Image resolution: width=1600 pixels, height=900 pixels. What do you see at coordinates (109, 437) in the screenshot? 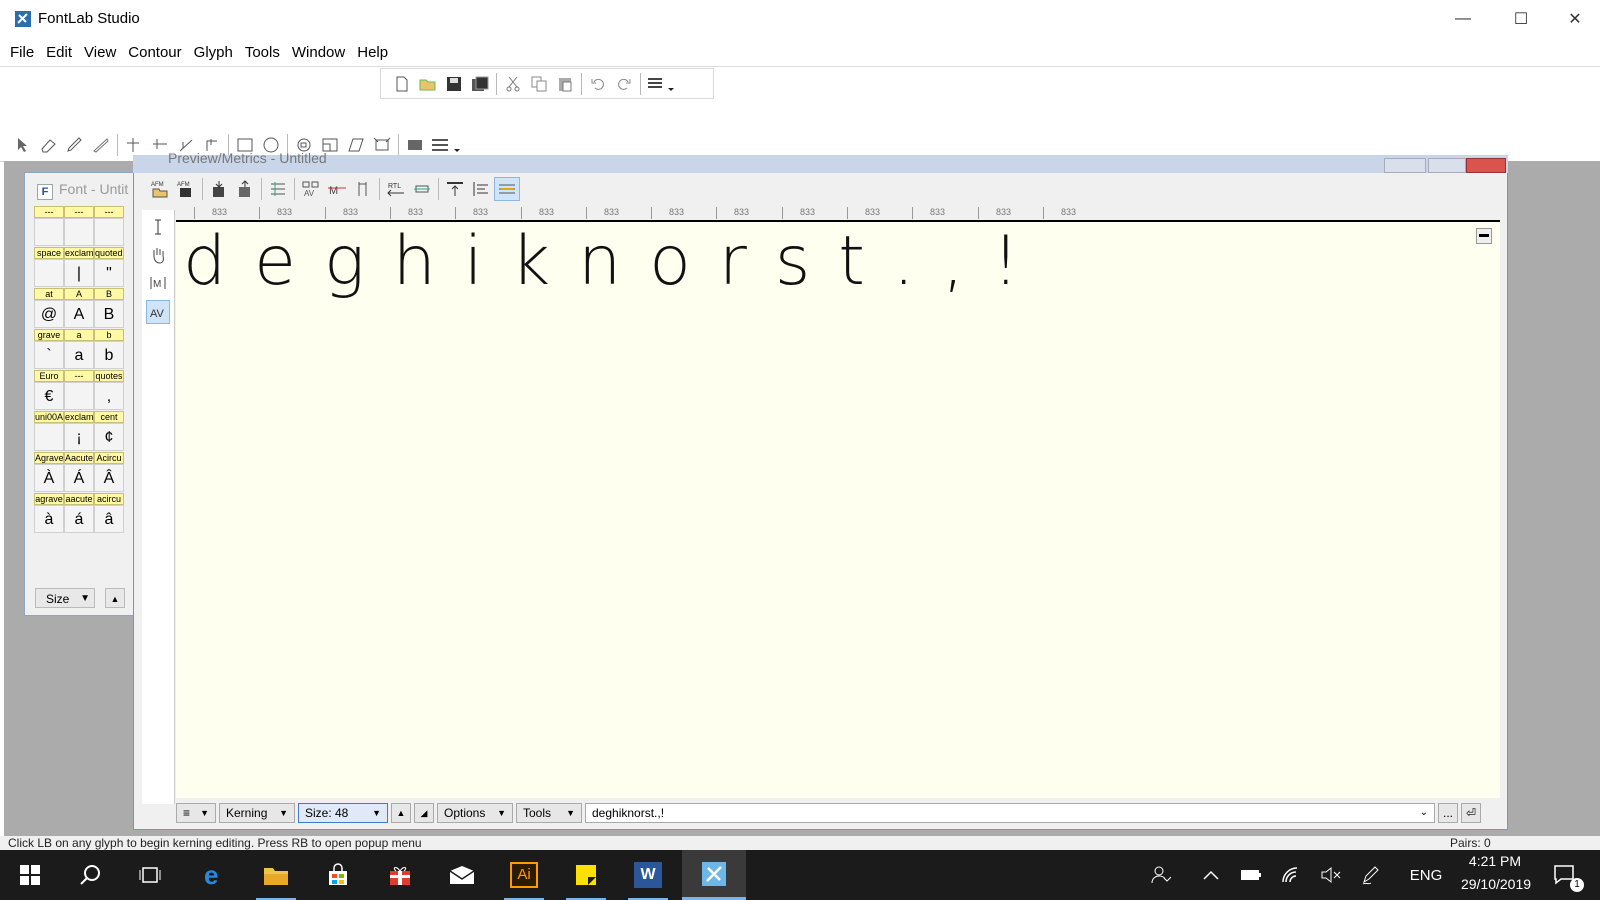
I see `glyph-cell: ¢` at bounding box center [109, 437].